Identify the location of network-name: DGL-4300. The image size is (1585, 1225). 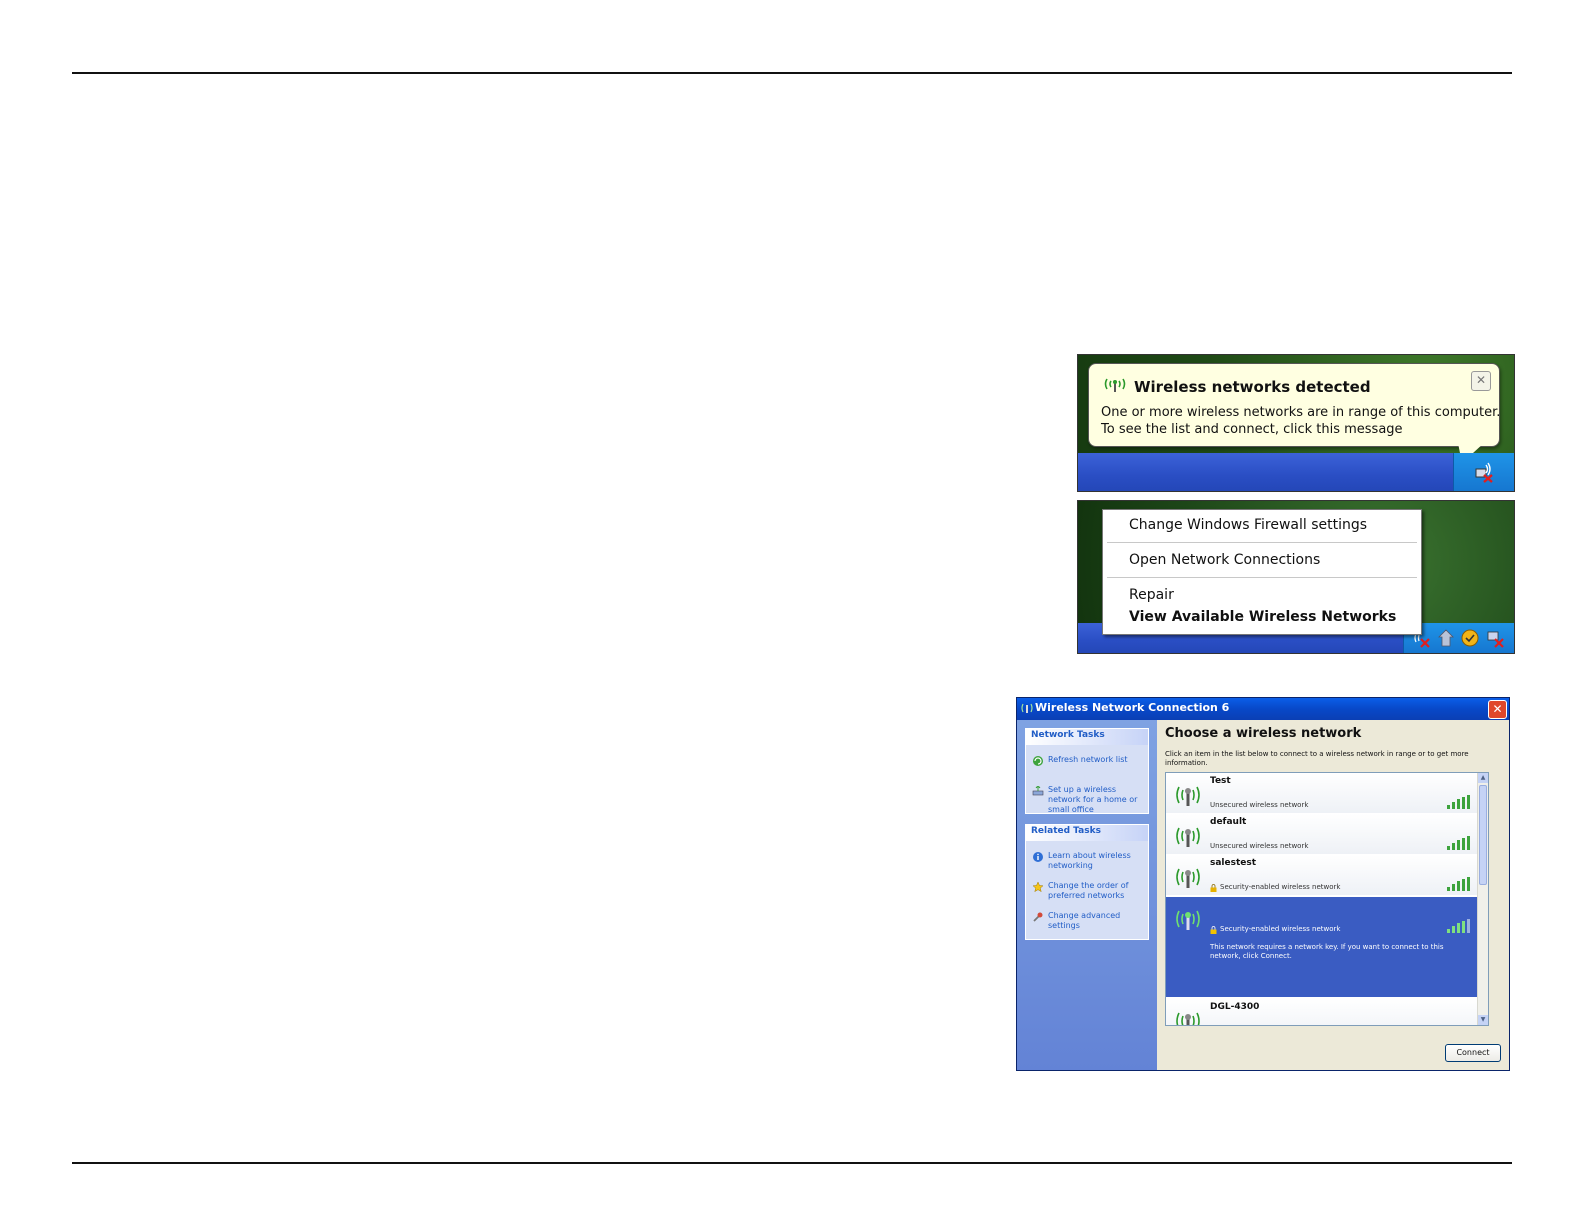
(1235, 1007).